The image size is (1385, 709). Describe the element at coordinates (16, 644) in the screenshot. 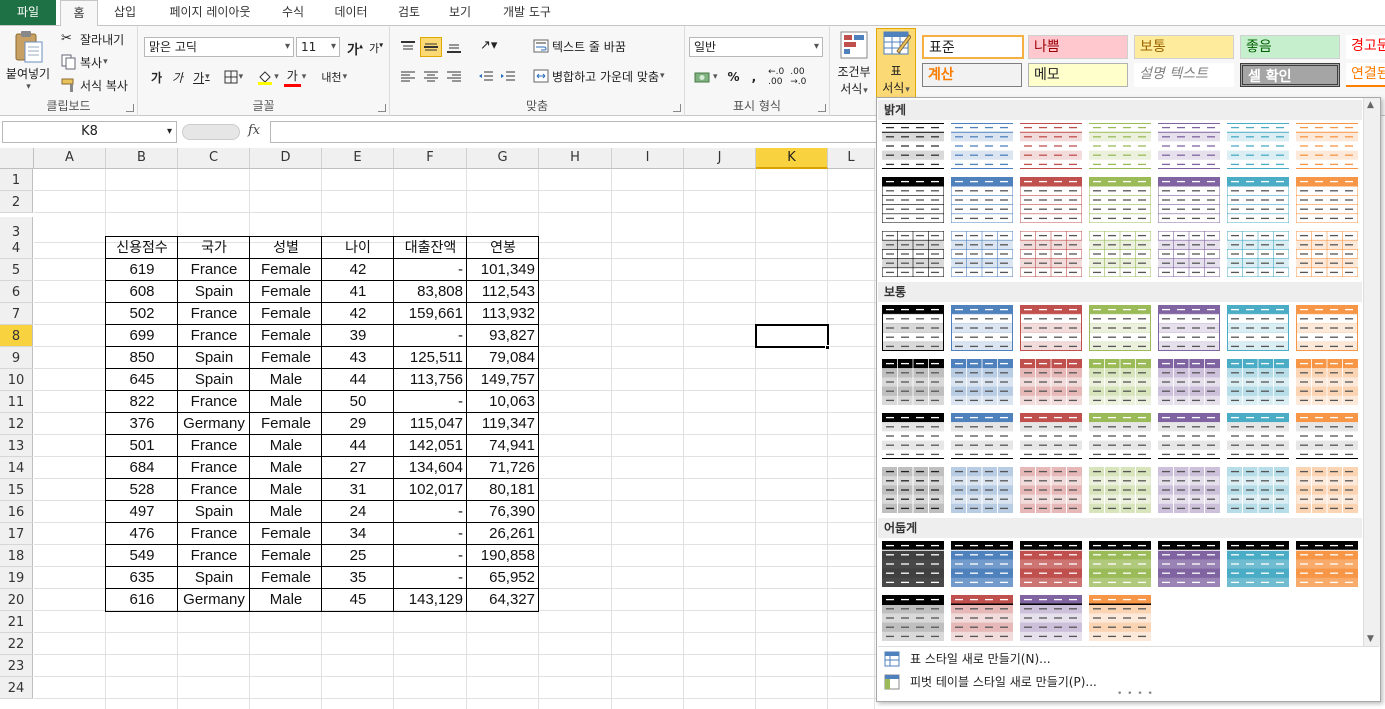

I see `row-header-22: 22` at that location.